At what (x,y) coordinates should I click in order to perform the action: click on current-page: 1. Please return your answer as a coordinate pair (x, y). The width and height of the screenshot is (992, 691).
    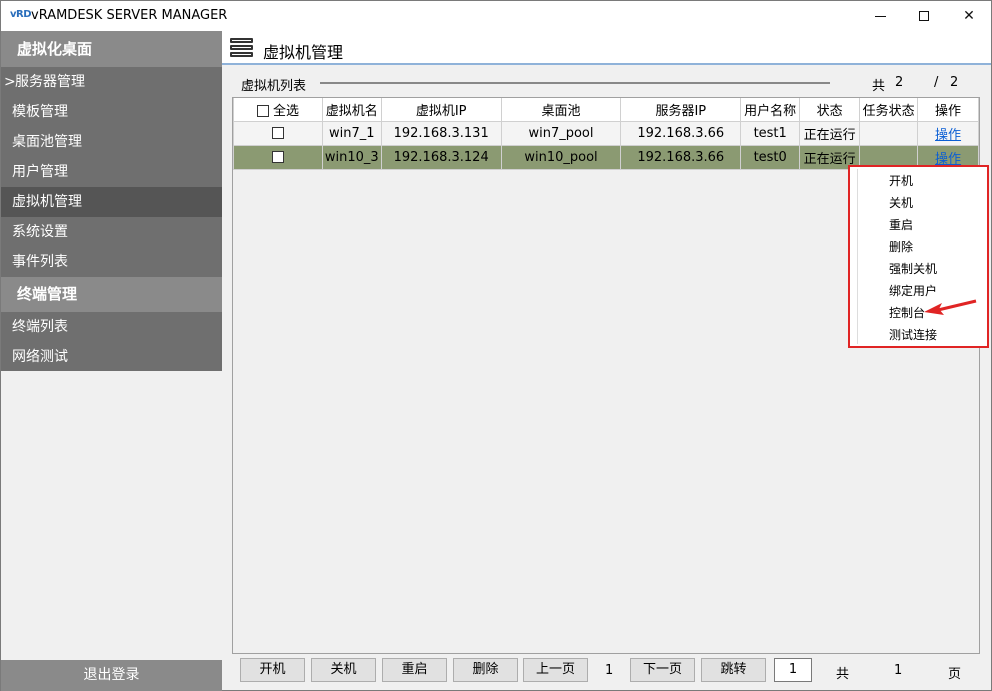
    Looking at the image, I should click on (609, 670).